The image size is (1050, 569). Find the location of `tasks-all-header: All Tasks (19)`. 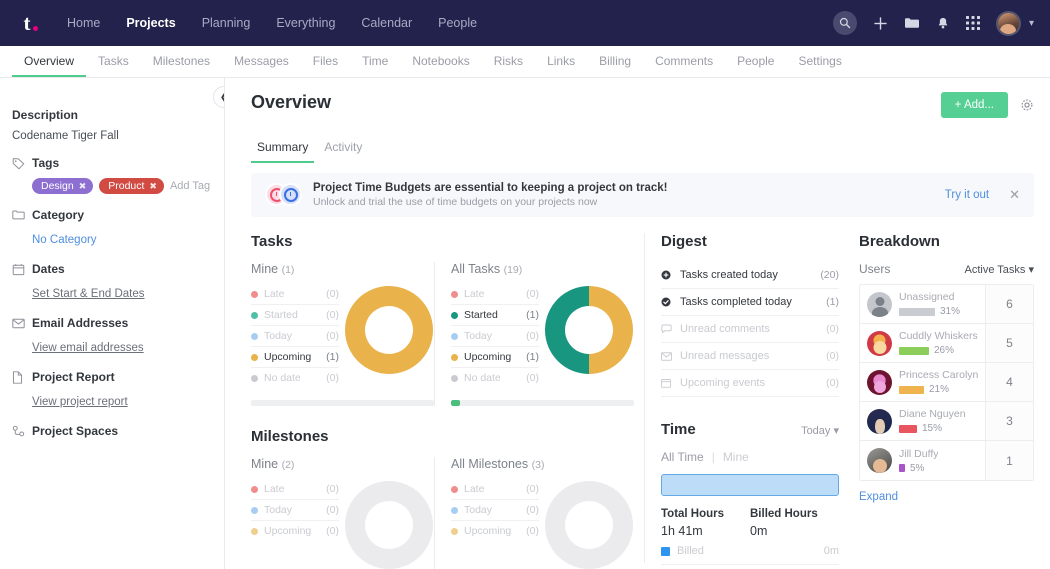

tasks-all-header: All Tasks (19) is located at coordinates (542, 269).